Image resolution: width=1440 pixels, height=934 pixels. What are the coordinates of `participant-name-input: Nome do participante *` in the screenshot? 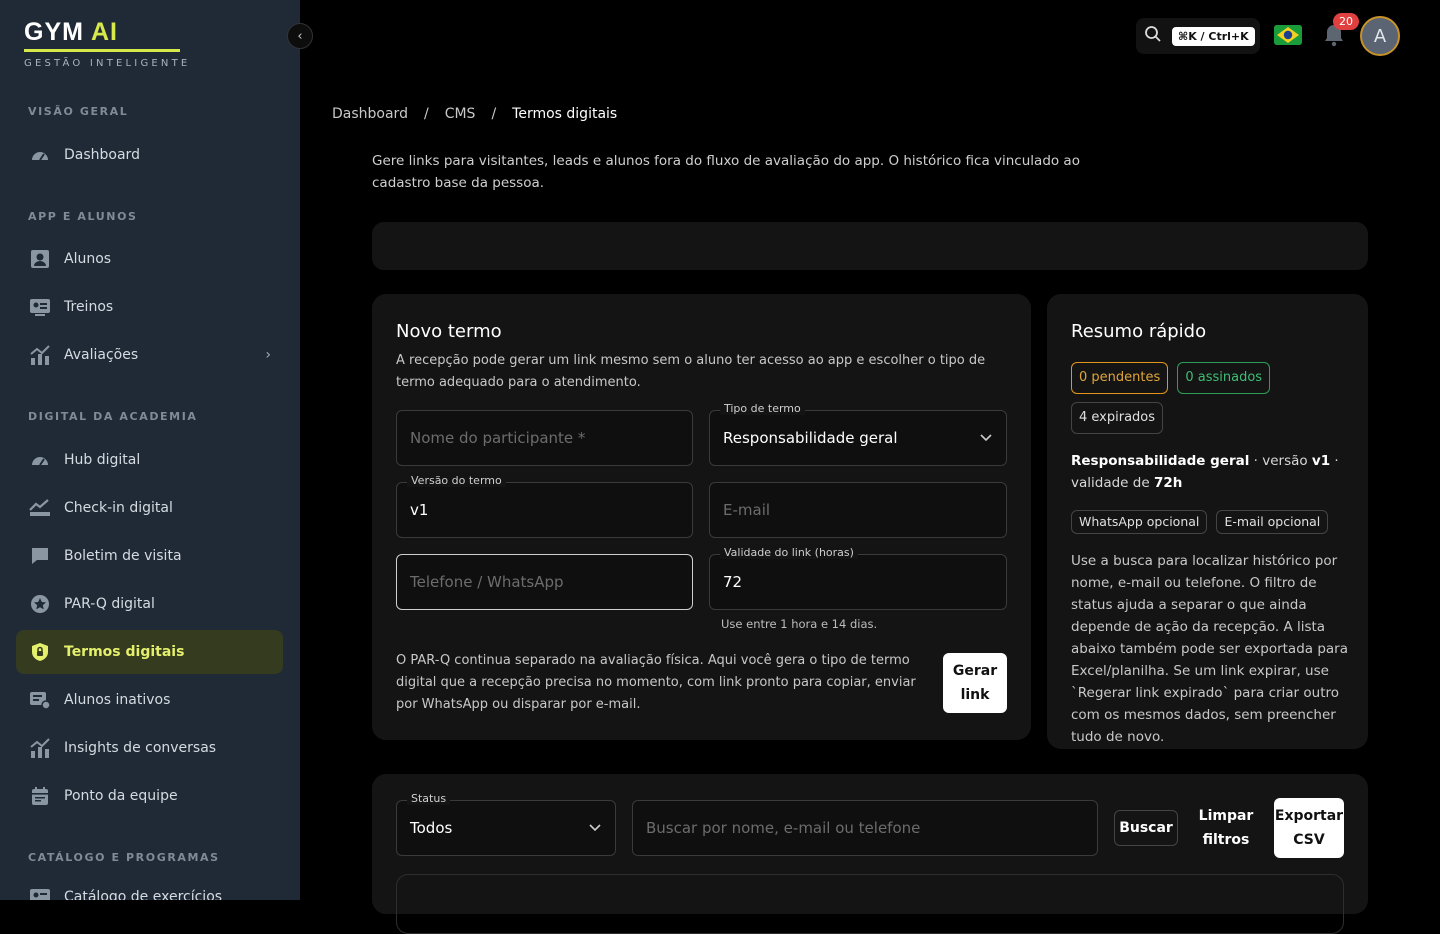 It's located at (544, 438).